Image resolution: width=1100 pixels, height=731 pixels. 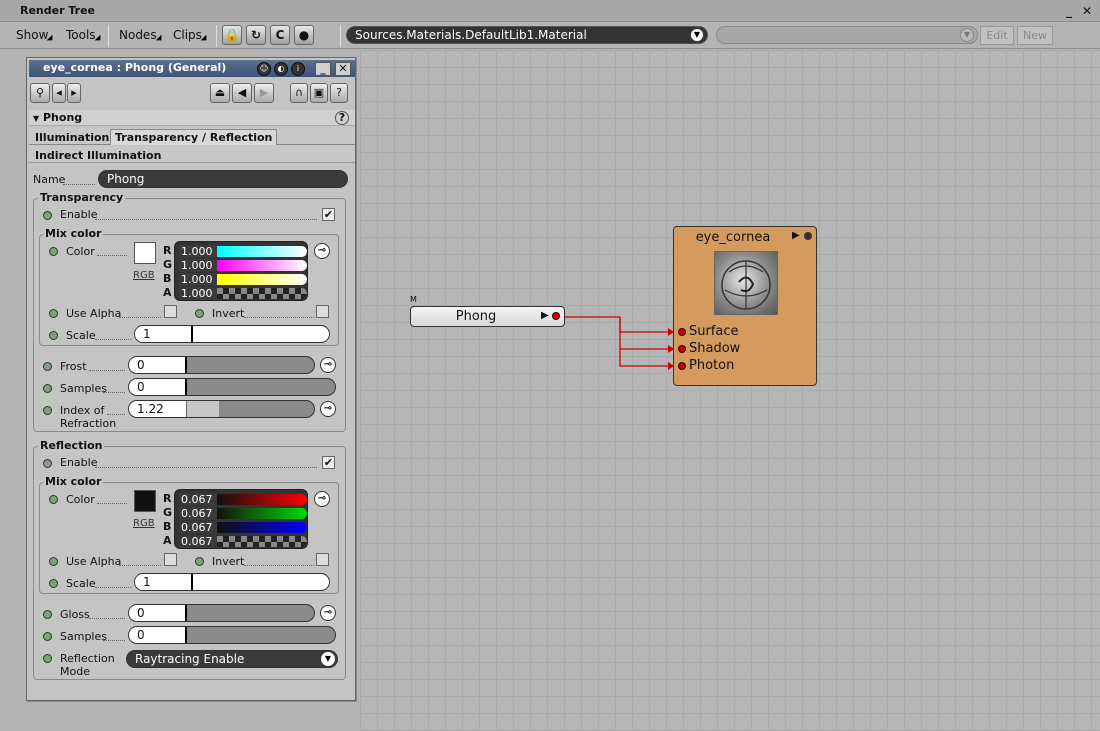 I want to click on close-panel-icon: ✕, so click(x=343, y=69).